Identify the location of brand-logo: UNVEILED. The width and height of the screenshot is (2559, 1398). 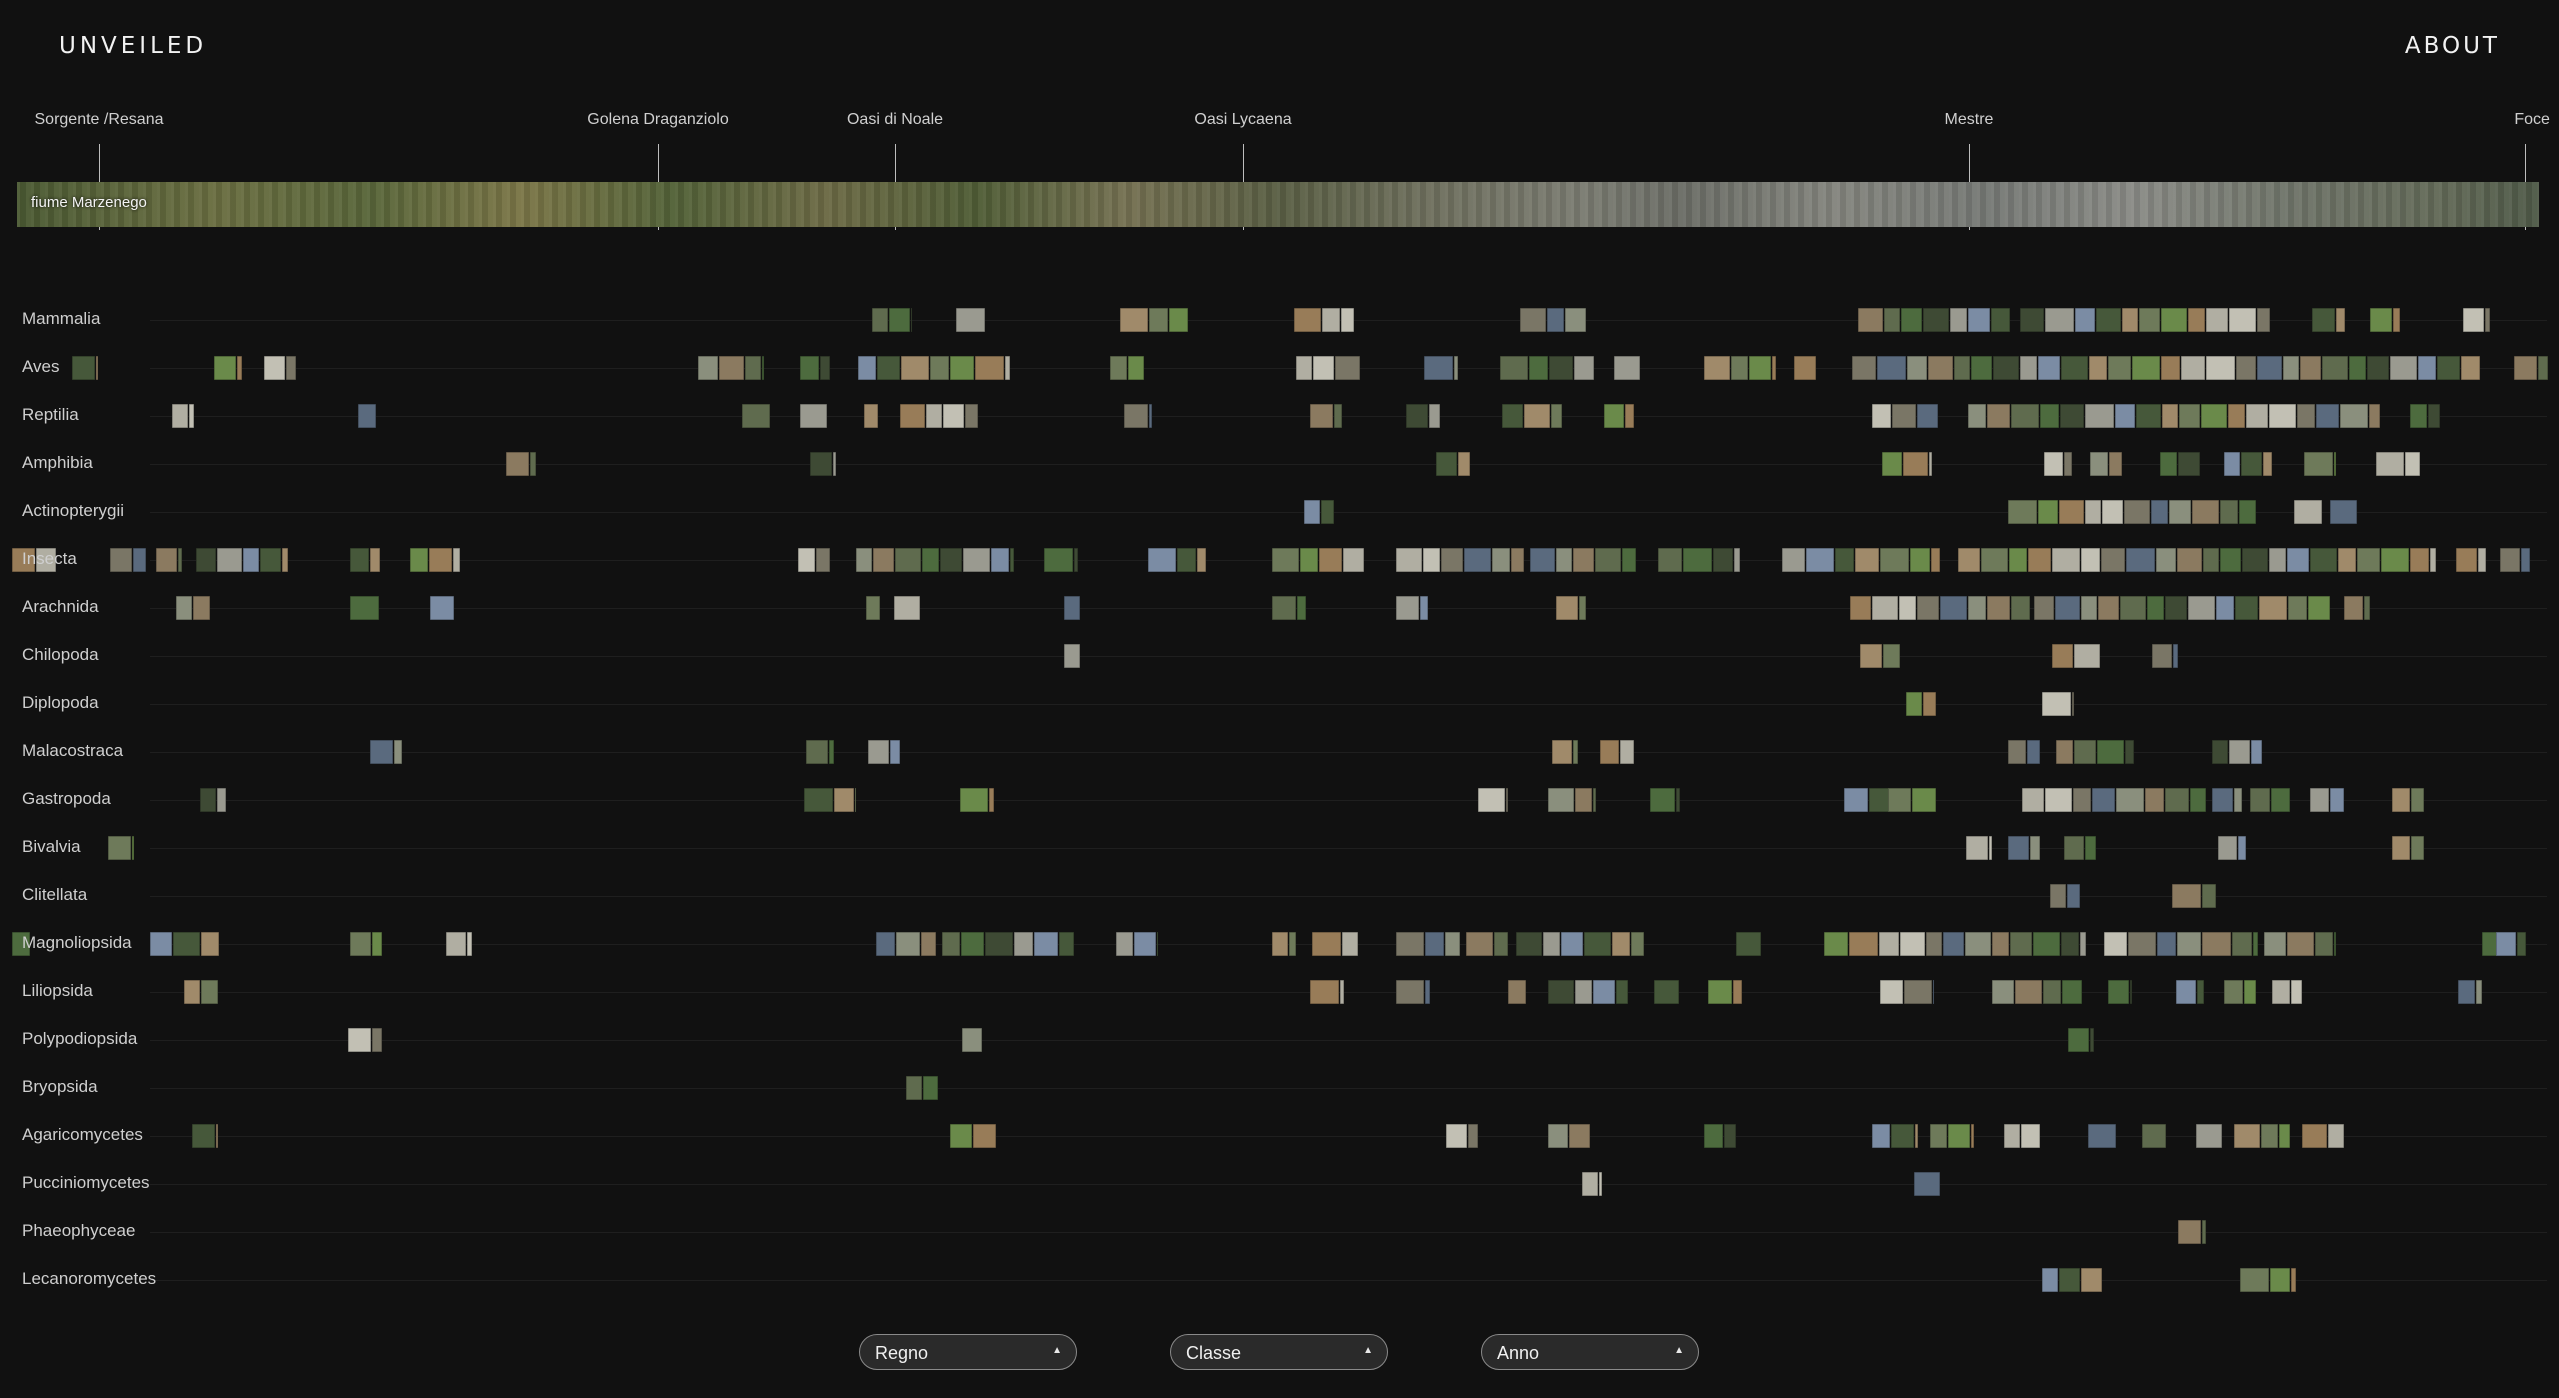
(133, 46).